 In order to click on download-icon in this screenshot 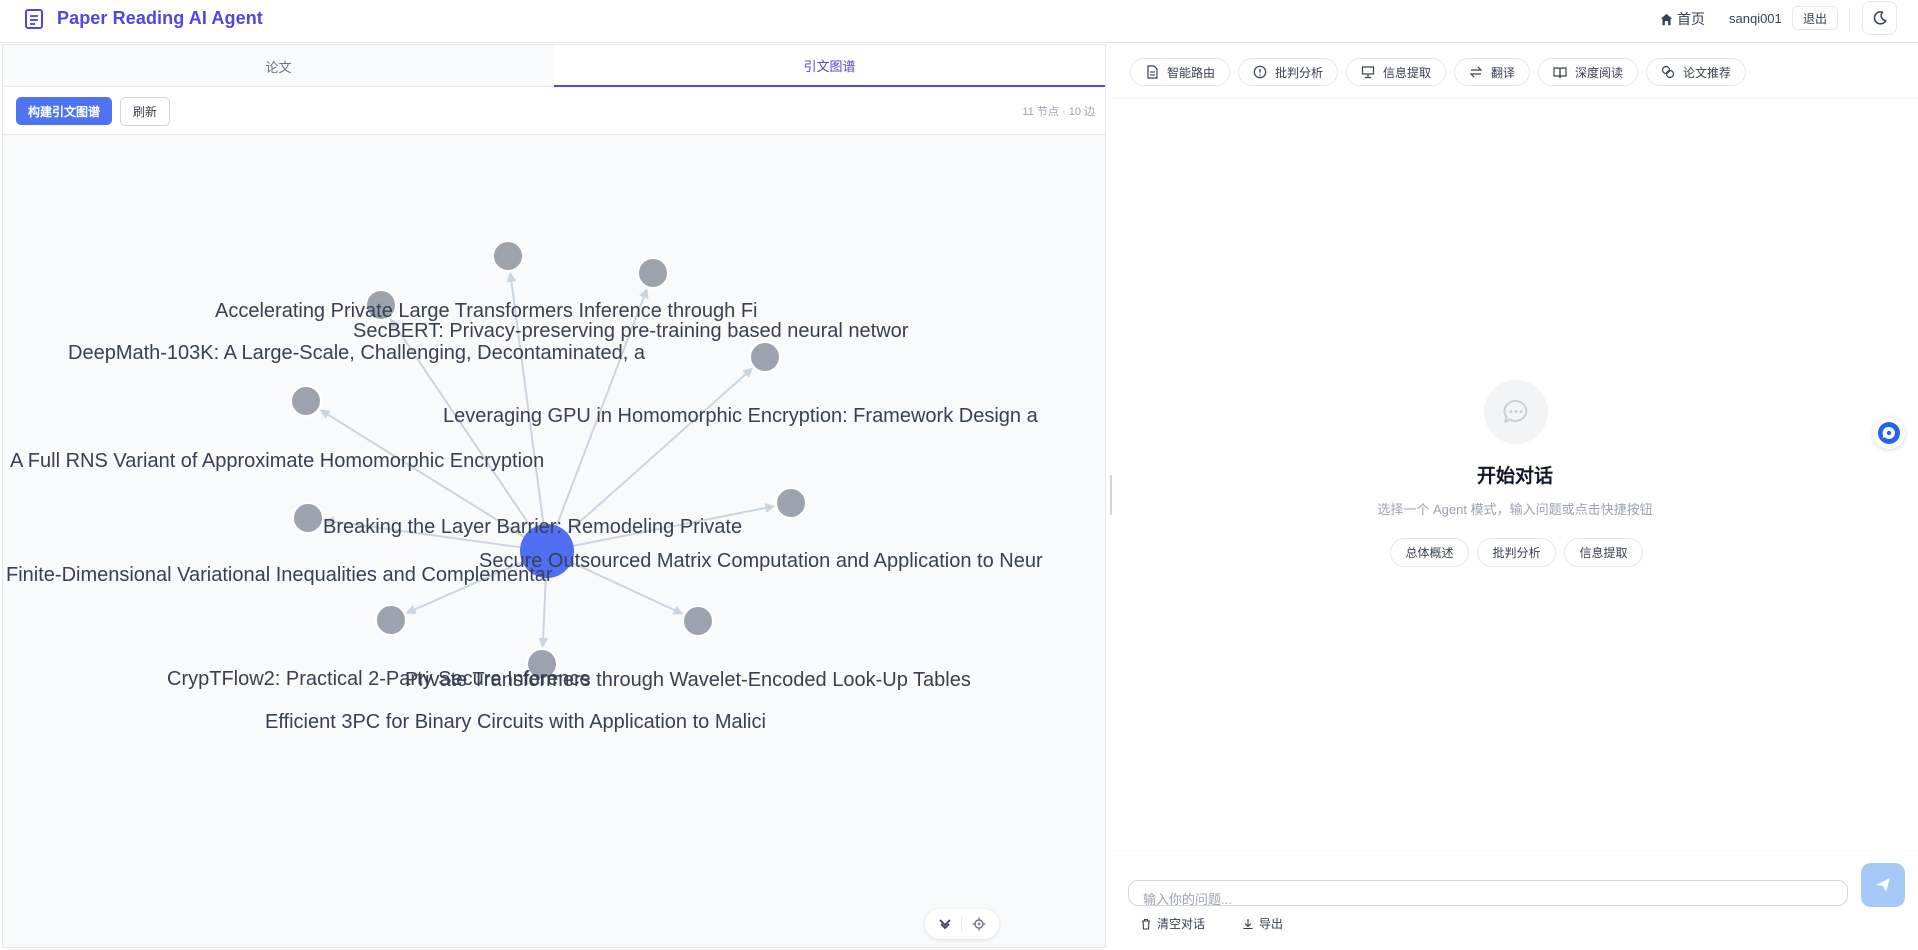, I will do `click(1248, 923)`.